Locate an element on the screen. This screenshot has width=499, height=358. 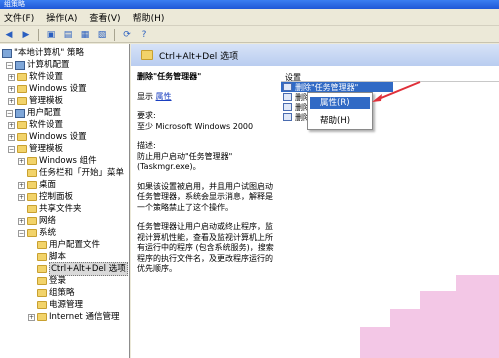
requirements: 要求: 至少 Microsoft Windows 2000 is located at coordinates (206, 121).